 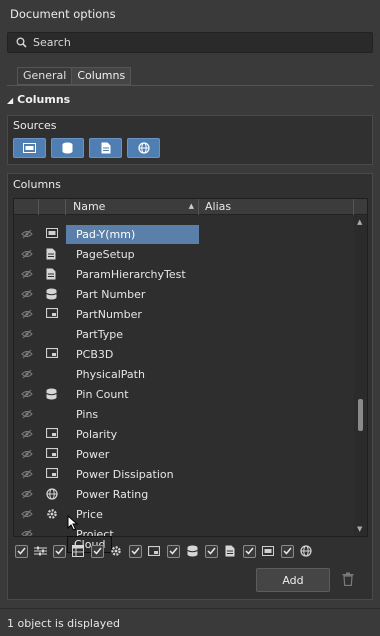 I want to click on source-component-parameters-button, so click(x=29, y=148).